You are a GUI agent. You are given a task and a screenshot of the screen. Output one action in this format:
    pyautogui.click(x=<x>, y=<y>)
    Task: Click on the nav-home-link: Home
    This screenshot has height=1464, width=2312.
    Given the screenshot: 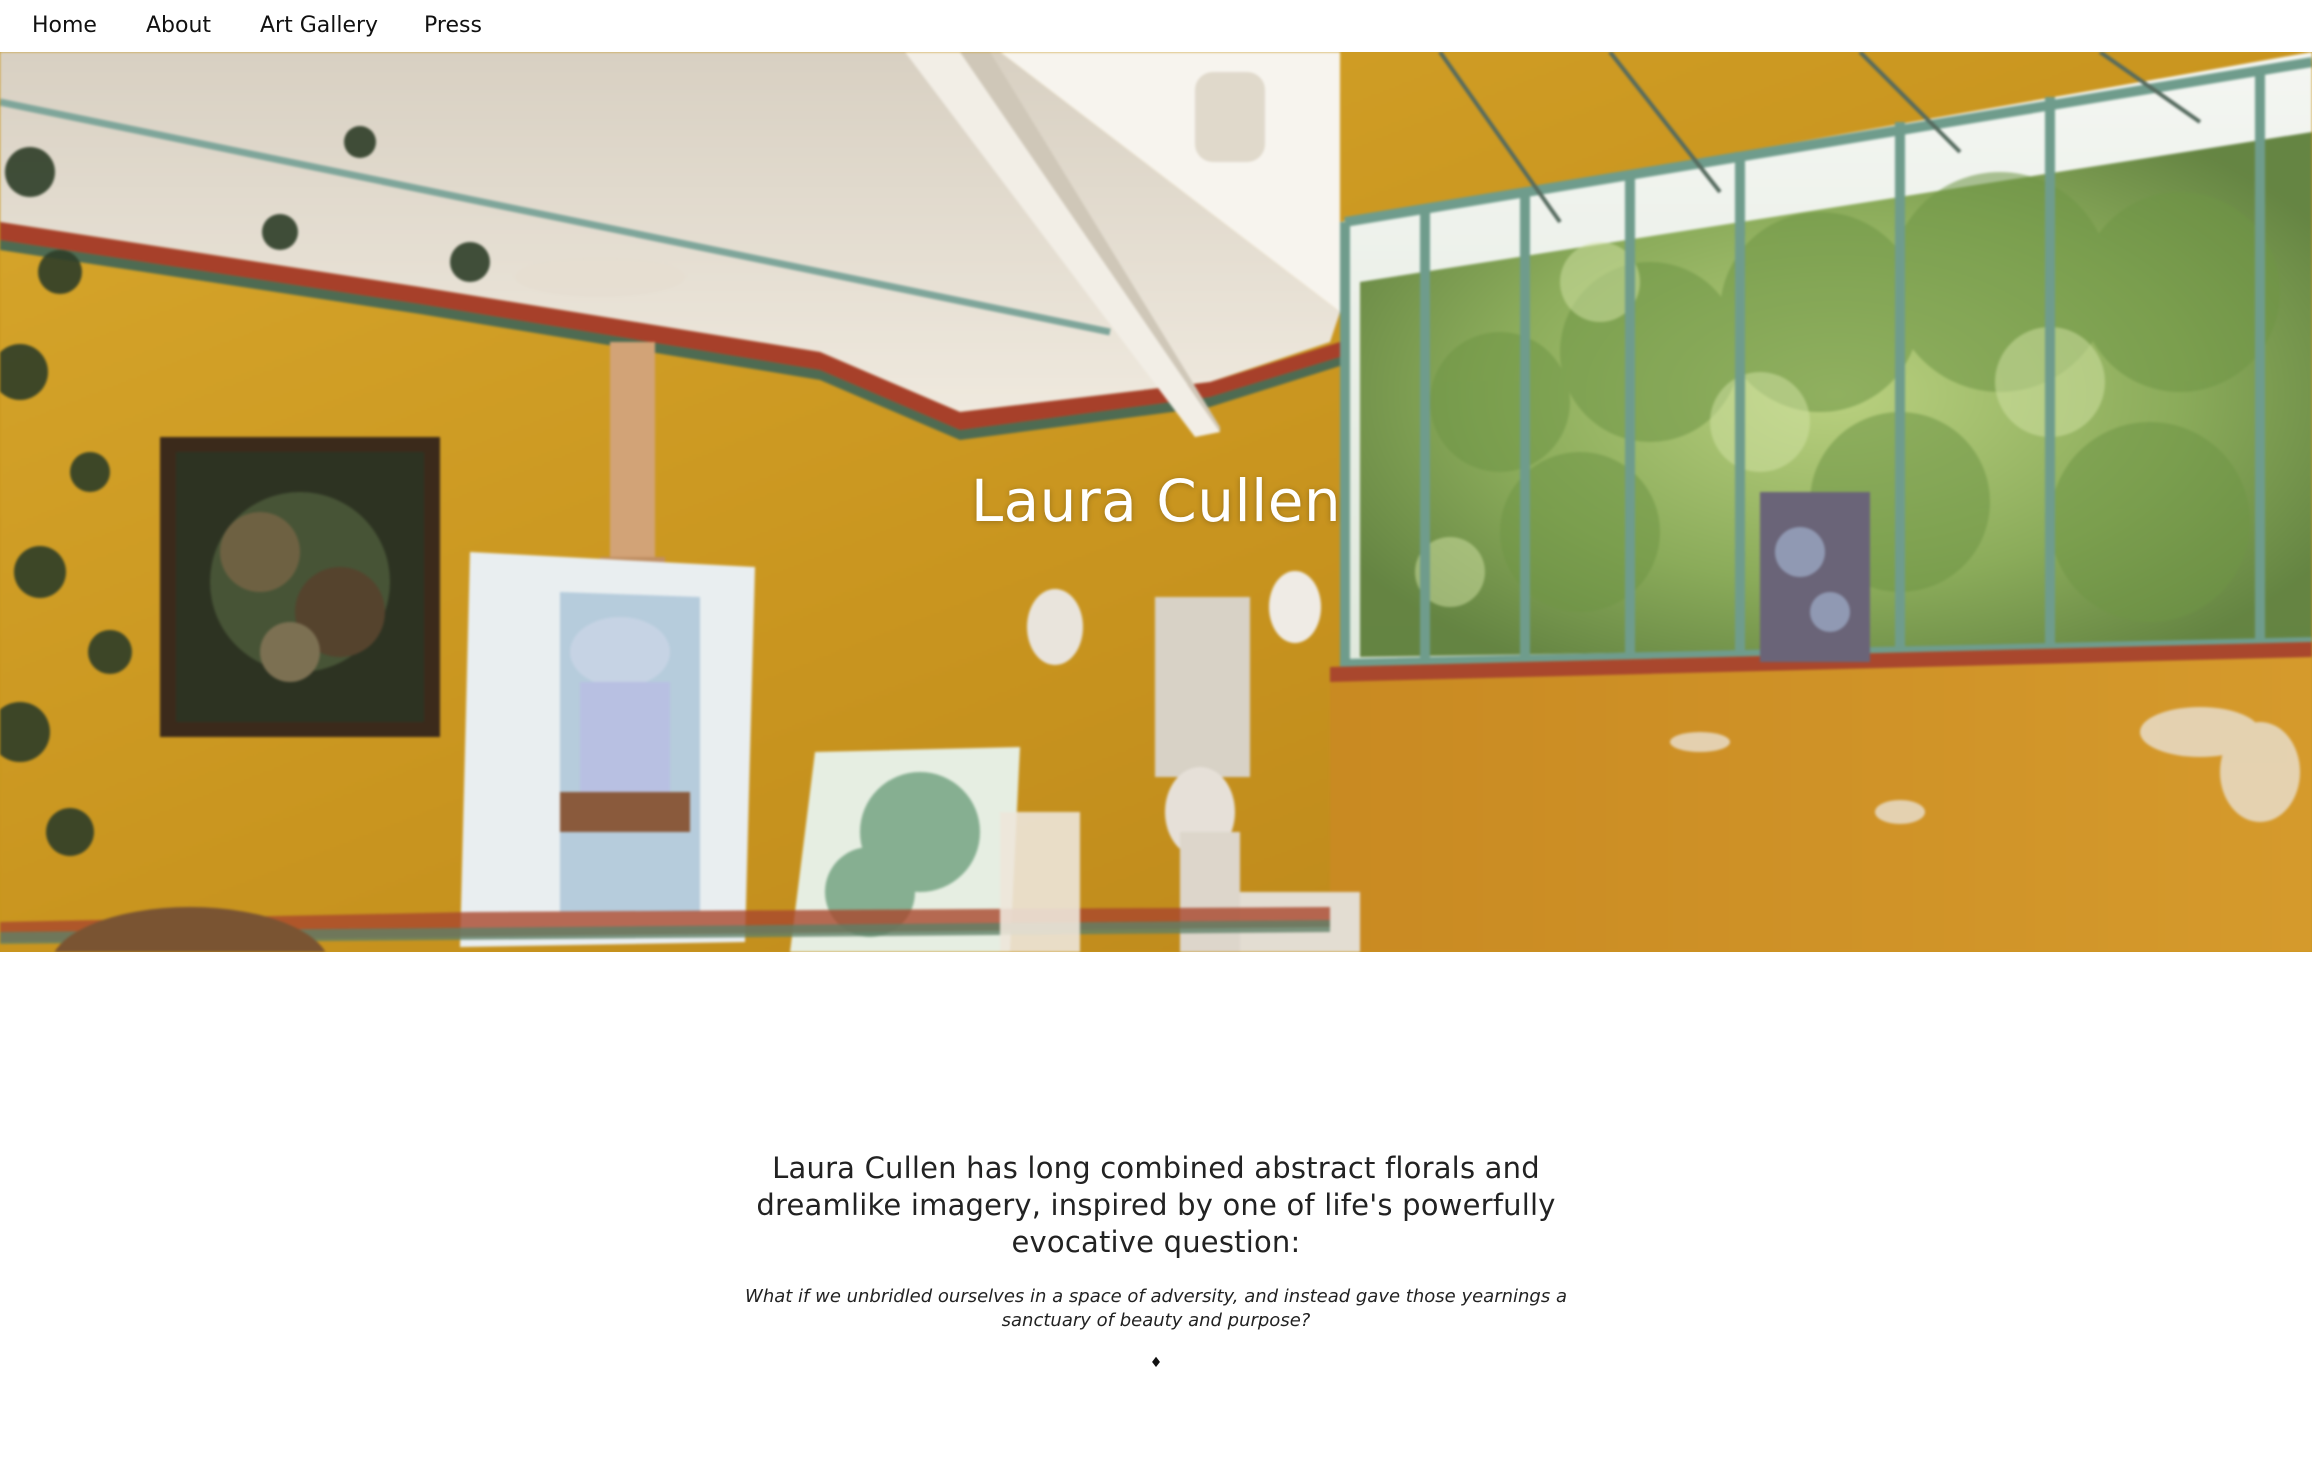 What is the action you would take?
    pyautogui.click(x=64, y=25)
    